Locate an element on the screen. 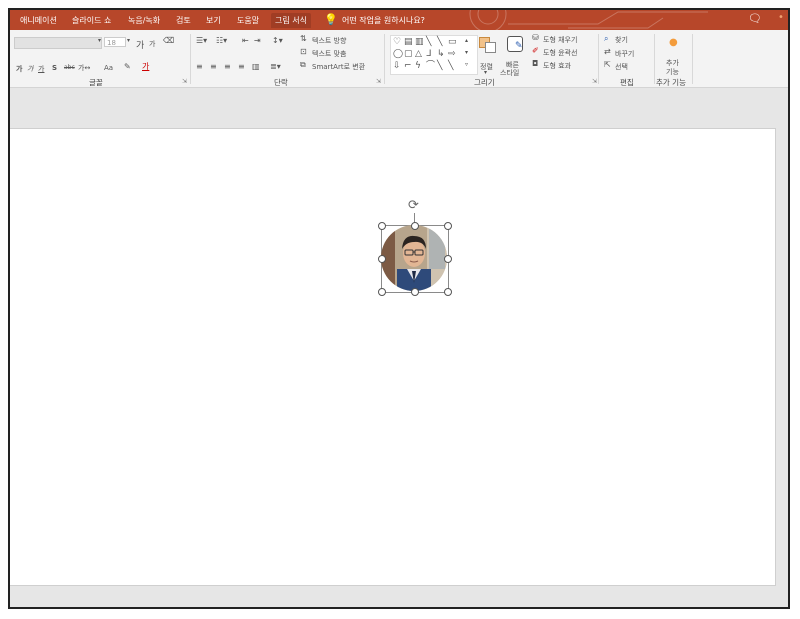 The height and width of the screenshot is (619, 800). arrange-dropdown-icon: ▾ is located at coordinates (485, 73).